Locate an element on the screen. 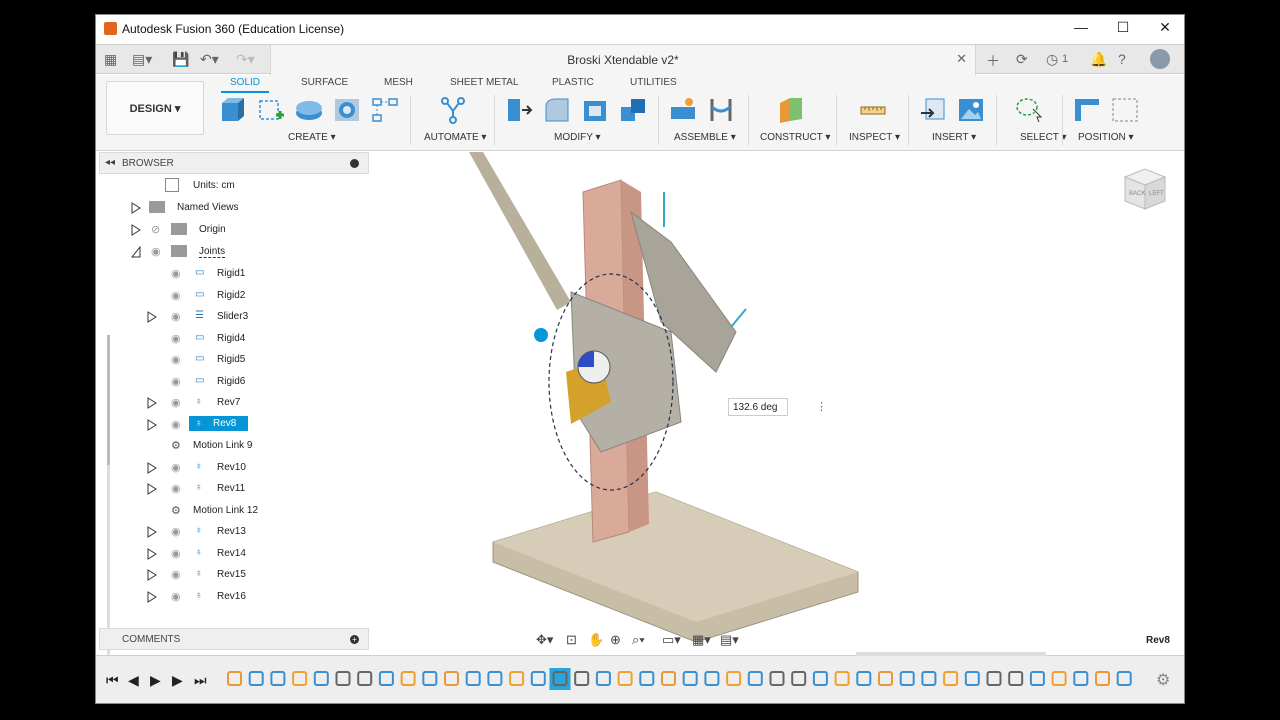  play-icon: ▶ is located at coordinates (155, 680).